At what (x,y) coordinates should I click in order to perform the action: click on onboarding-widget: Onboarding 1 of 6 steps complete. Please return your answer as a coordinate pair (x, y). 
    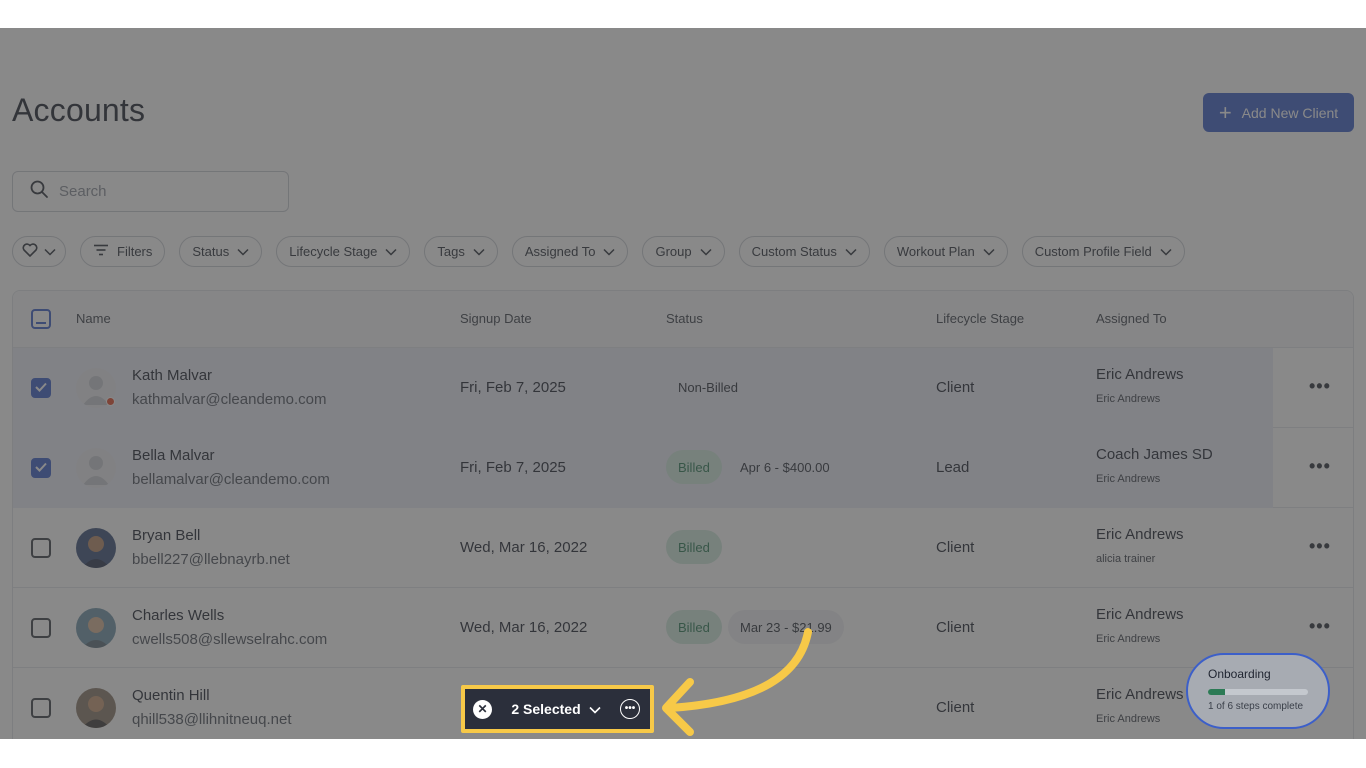
    Looking at the image, I should click on (1258, 691).